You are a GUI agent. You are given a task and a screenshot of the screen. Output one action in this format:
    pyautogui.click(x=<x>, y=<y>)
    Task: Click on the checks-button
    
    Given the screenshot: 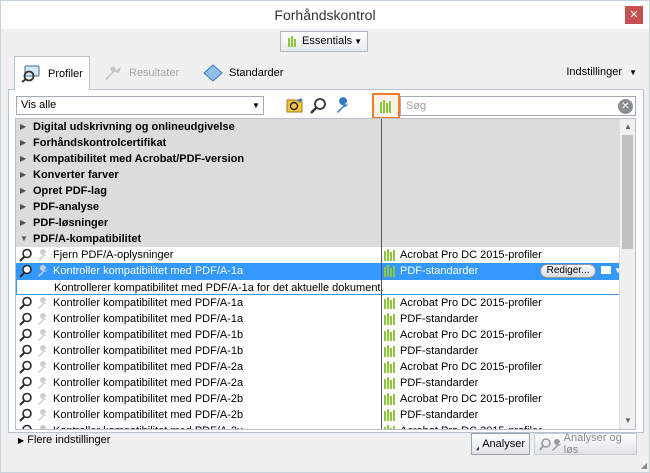 What is the action you would take?
    pyautogui.click(x=319, y=106)
    